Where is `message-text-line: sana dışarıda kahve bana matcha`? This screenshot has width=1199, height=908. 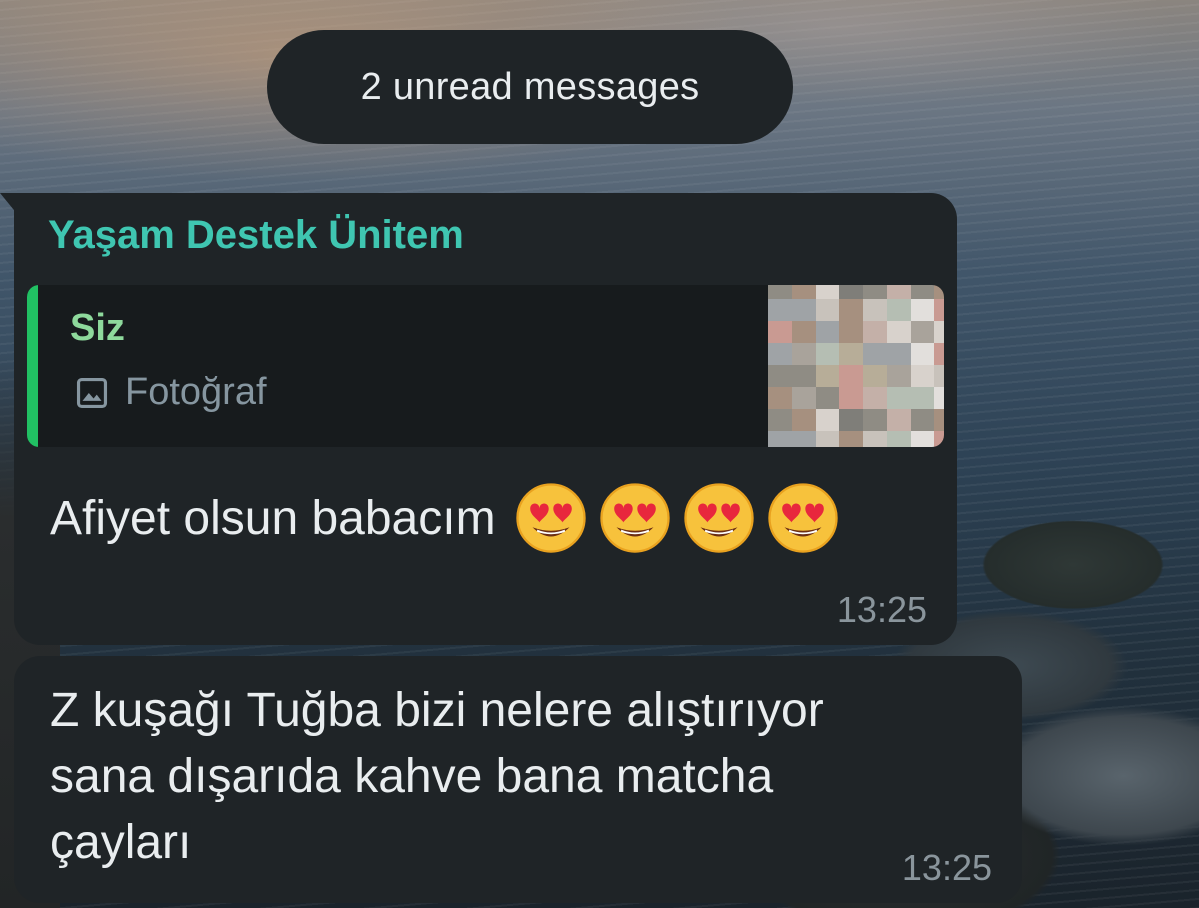 message-text-line: sana dışarıda kahve bana matcha is located at coordinates (412, 776).